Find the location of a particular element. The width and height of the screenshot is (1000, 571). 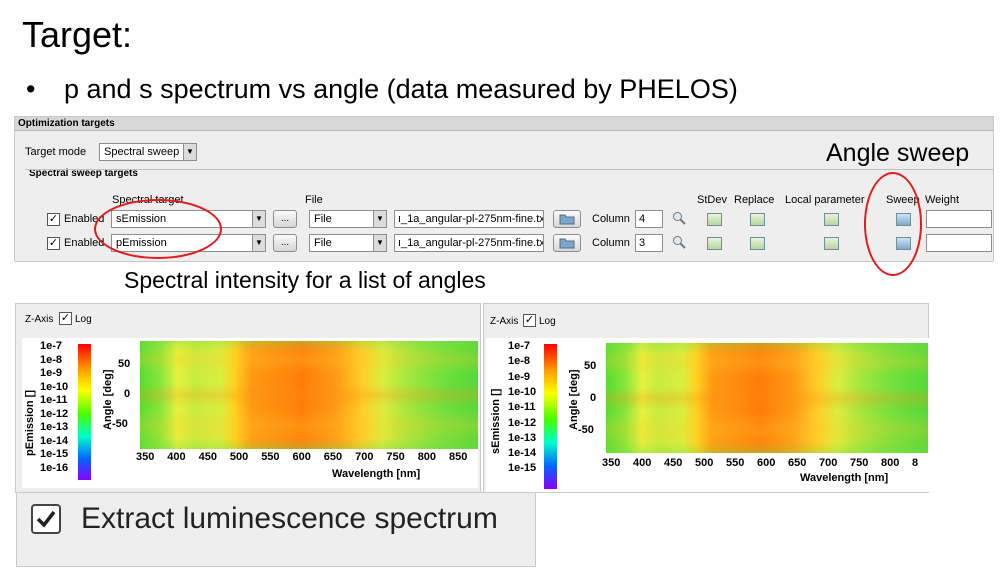

column-field: 3 is located at coordinates (649, 243).